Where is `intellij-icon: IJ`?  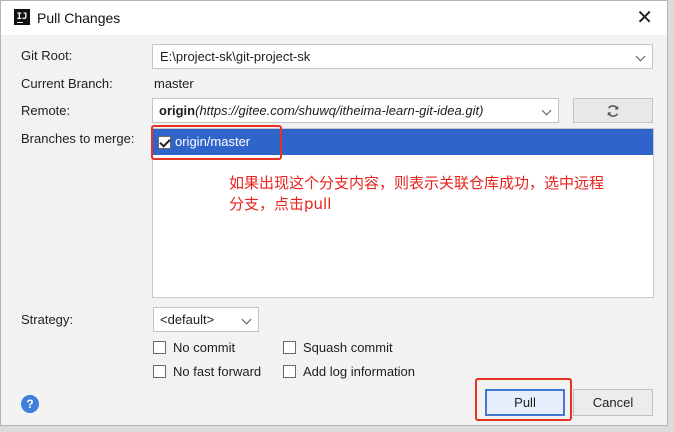
intellij-icon: IJ is located at coordinates (22, 17).